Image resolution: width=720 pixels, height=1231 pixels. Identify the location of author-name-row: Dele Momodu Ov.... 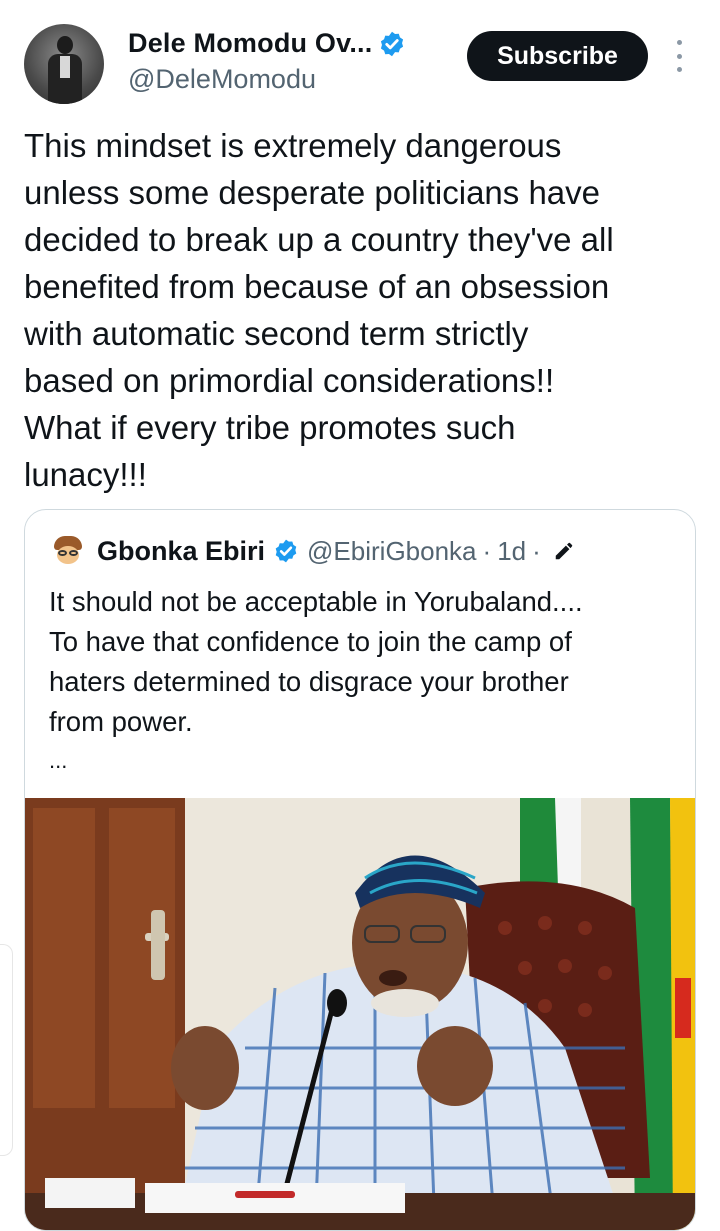
(267, 43).